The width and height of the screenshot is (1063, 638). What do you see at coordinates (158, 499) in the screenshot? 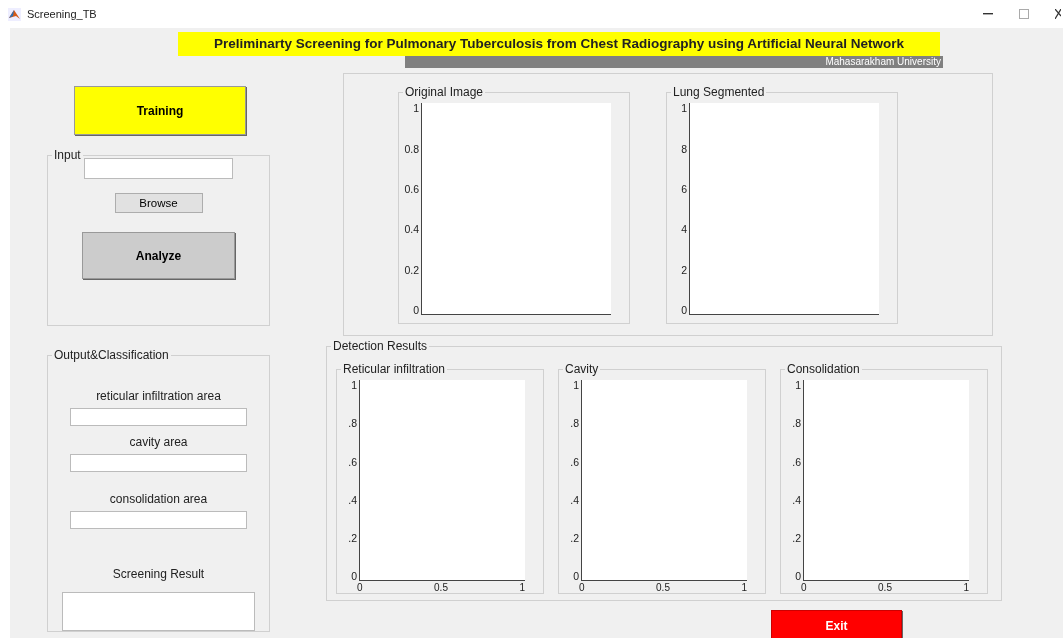
I see `field-label: consolidation area` at bounding box center [158, 499].